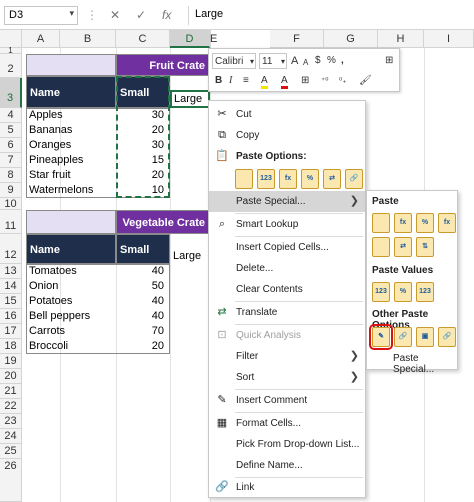  Describe the element at coordinates (92, 15) in the screenshot. I see `drag-handle-icon: ⋮` at that location.